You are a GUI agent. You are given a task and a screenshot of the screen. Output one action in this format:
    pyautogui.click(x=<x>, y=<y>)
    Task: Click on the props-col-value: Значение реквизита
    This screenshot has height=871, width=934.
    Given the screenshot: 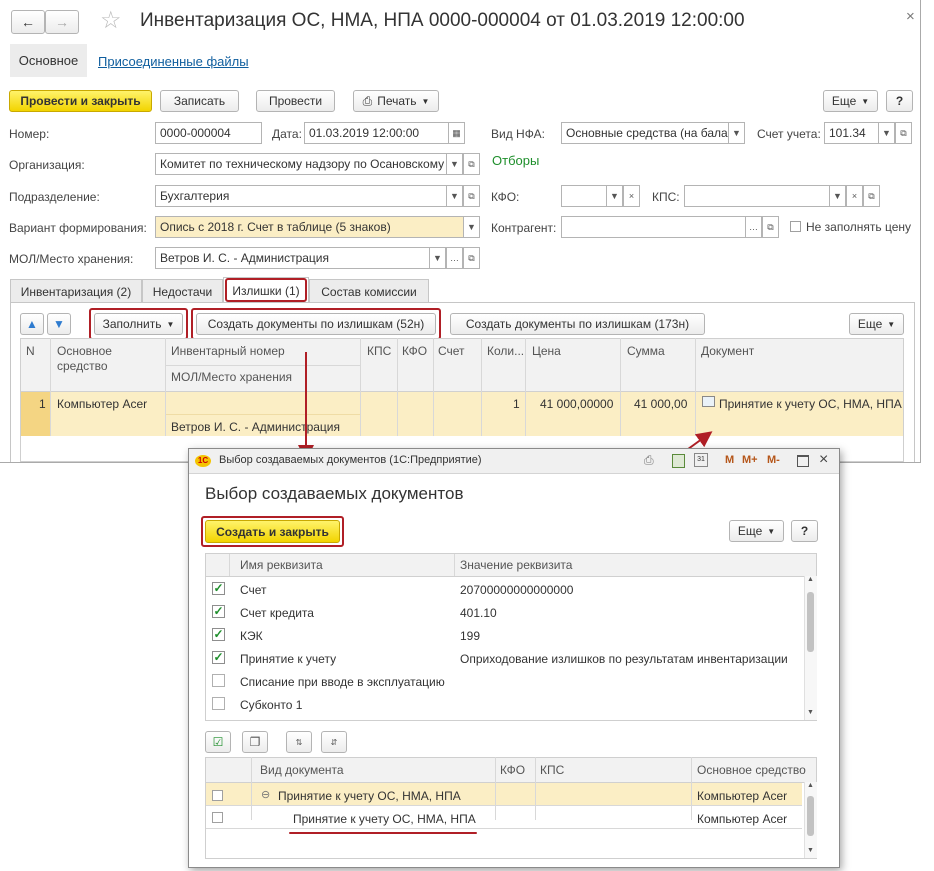 What is the action you would take?
    pyautogui.click(x=516, y=565)
    